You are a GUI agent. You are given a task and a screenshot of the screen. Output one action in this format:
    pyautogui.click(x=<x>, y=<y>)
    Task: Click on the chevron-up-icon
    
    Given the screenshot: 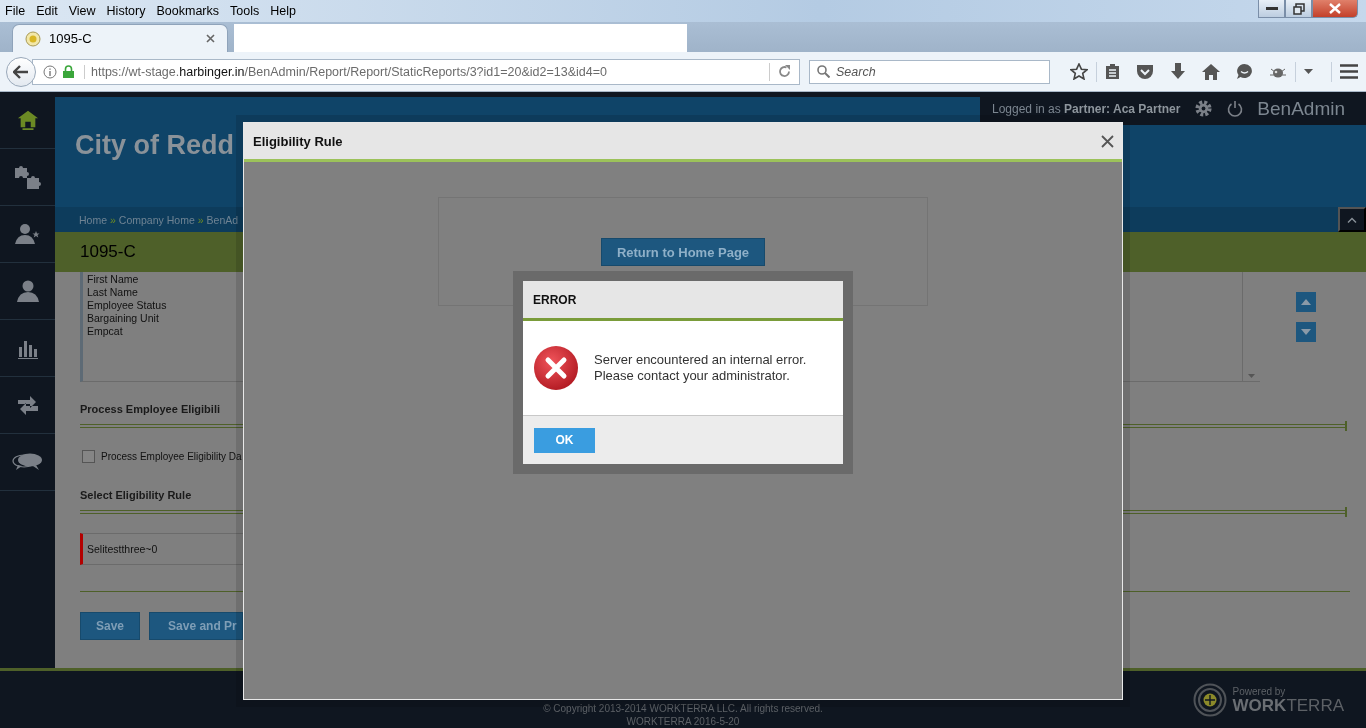 What is the action you would take?
    pyautogui.click(x=1352, y=219)
    